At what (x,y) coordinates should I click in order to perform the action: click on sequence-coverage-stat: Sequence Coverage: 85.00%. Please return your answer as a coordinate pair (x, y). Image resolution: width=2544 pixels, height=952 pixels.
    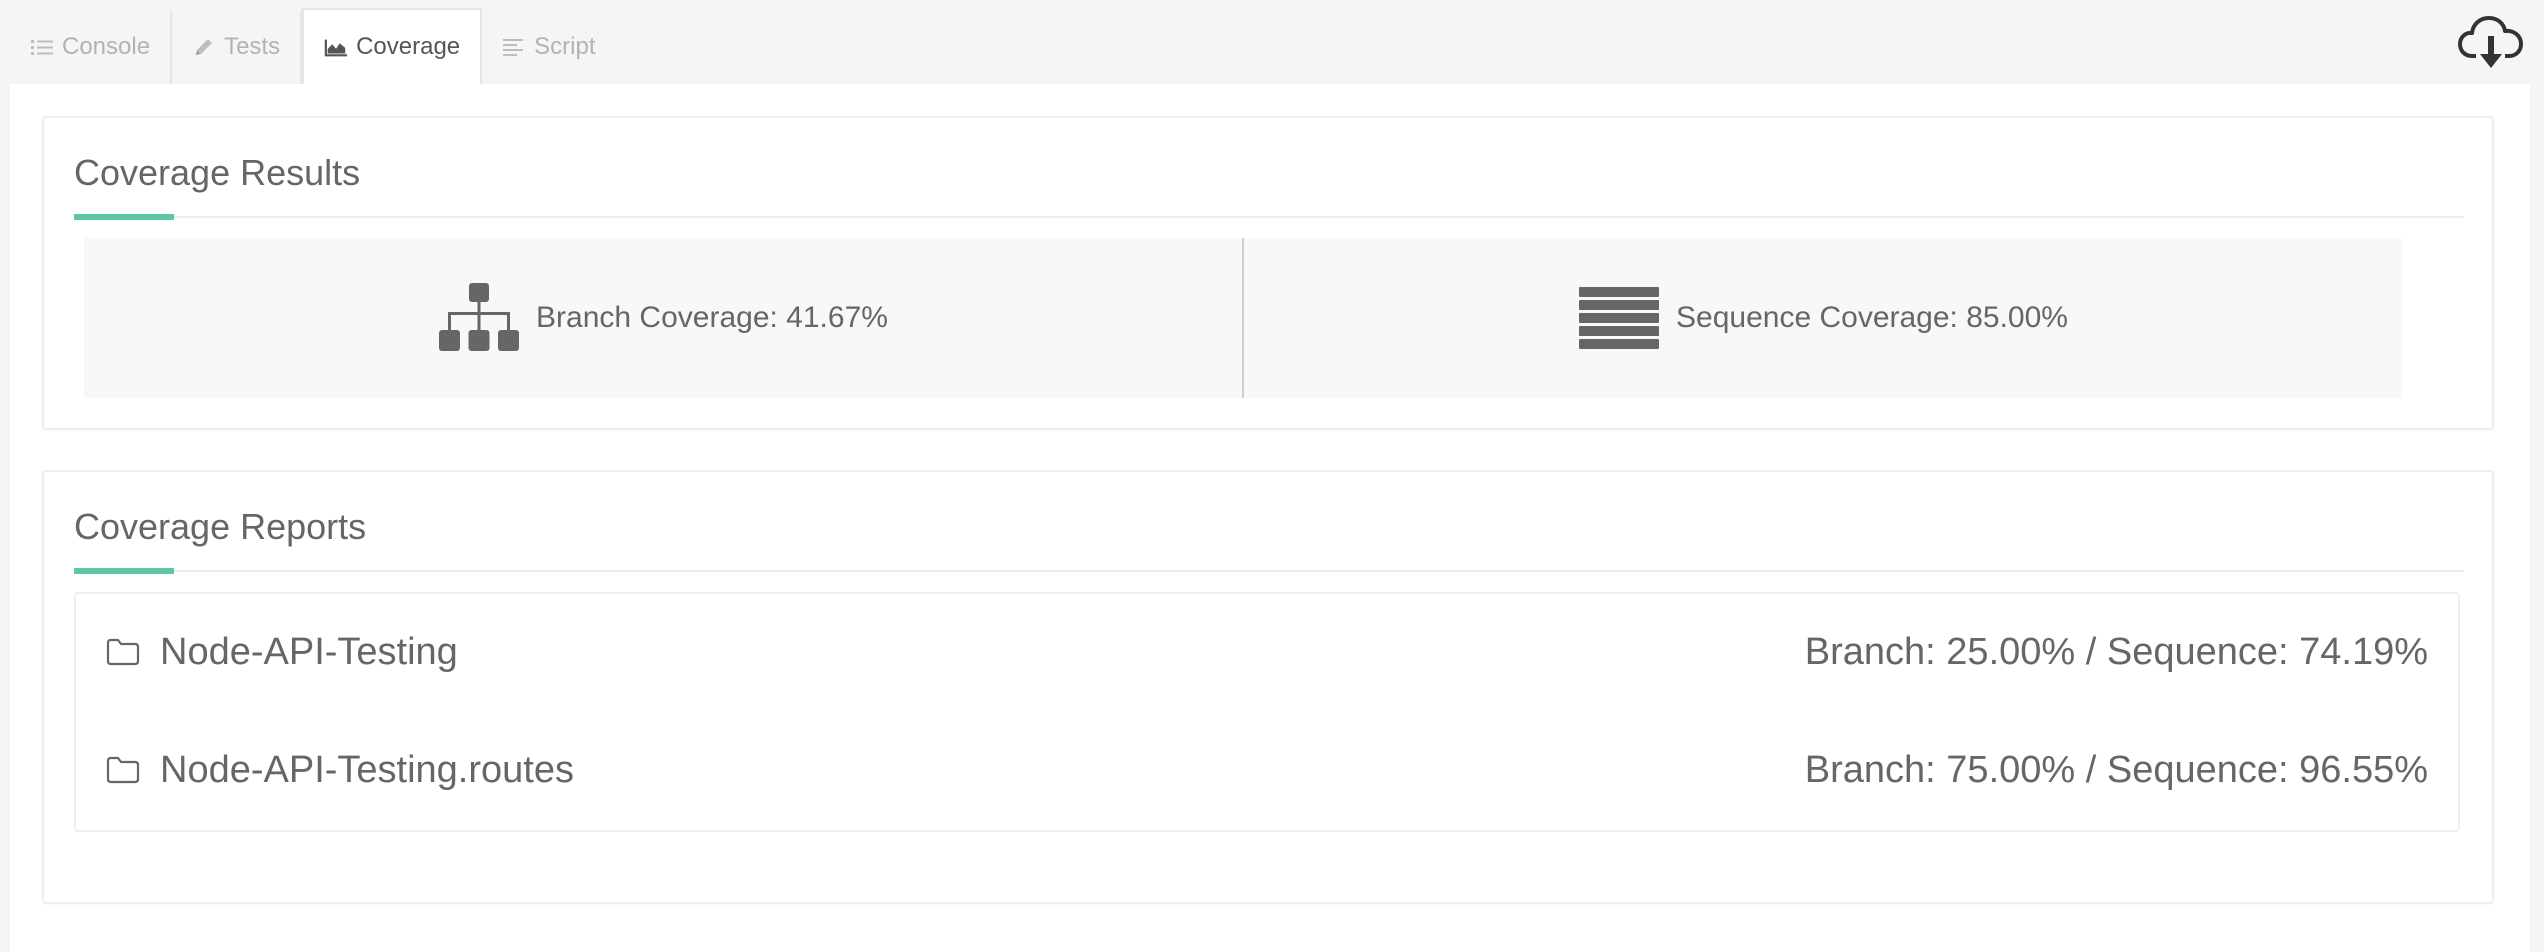
    Looking at the image, I should click on (1823, 318).